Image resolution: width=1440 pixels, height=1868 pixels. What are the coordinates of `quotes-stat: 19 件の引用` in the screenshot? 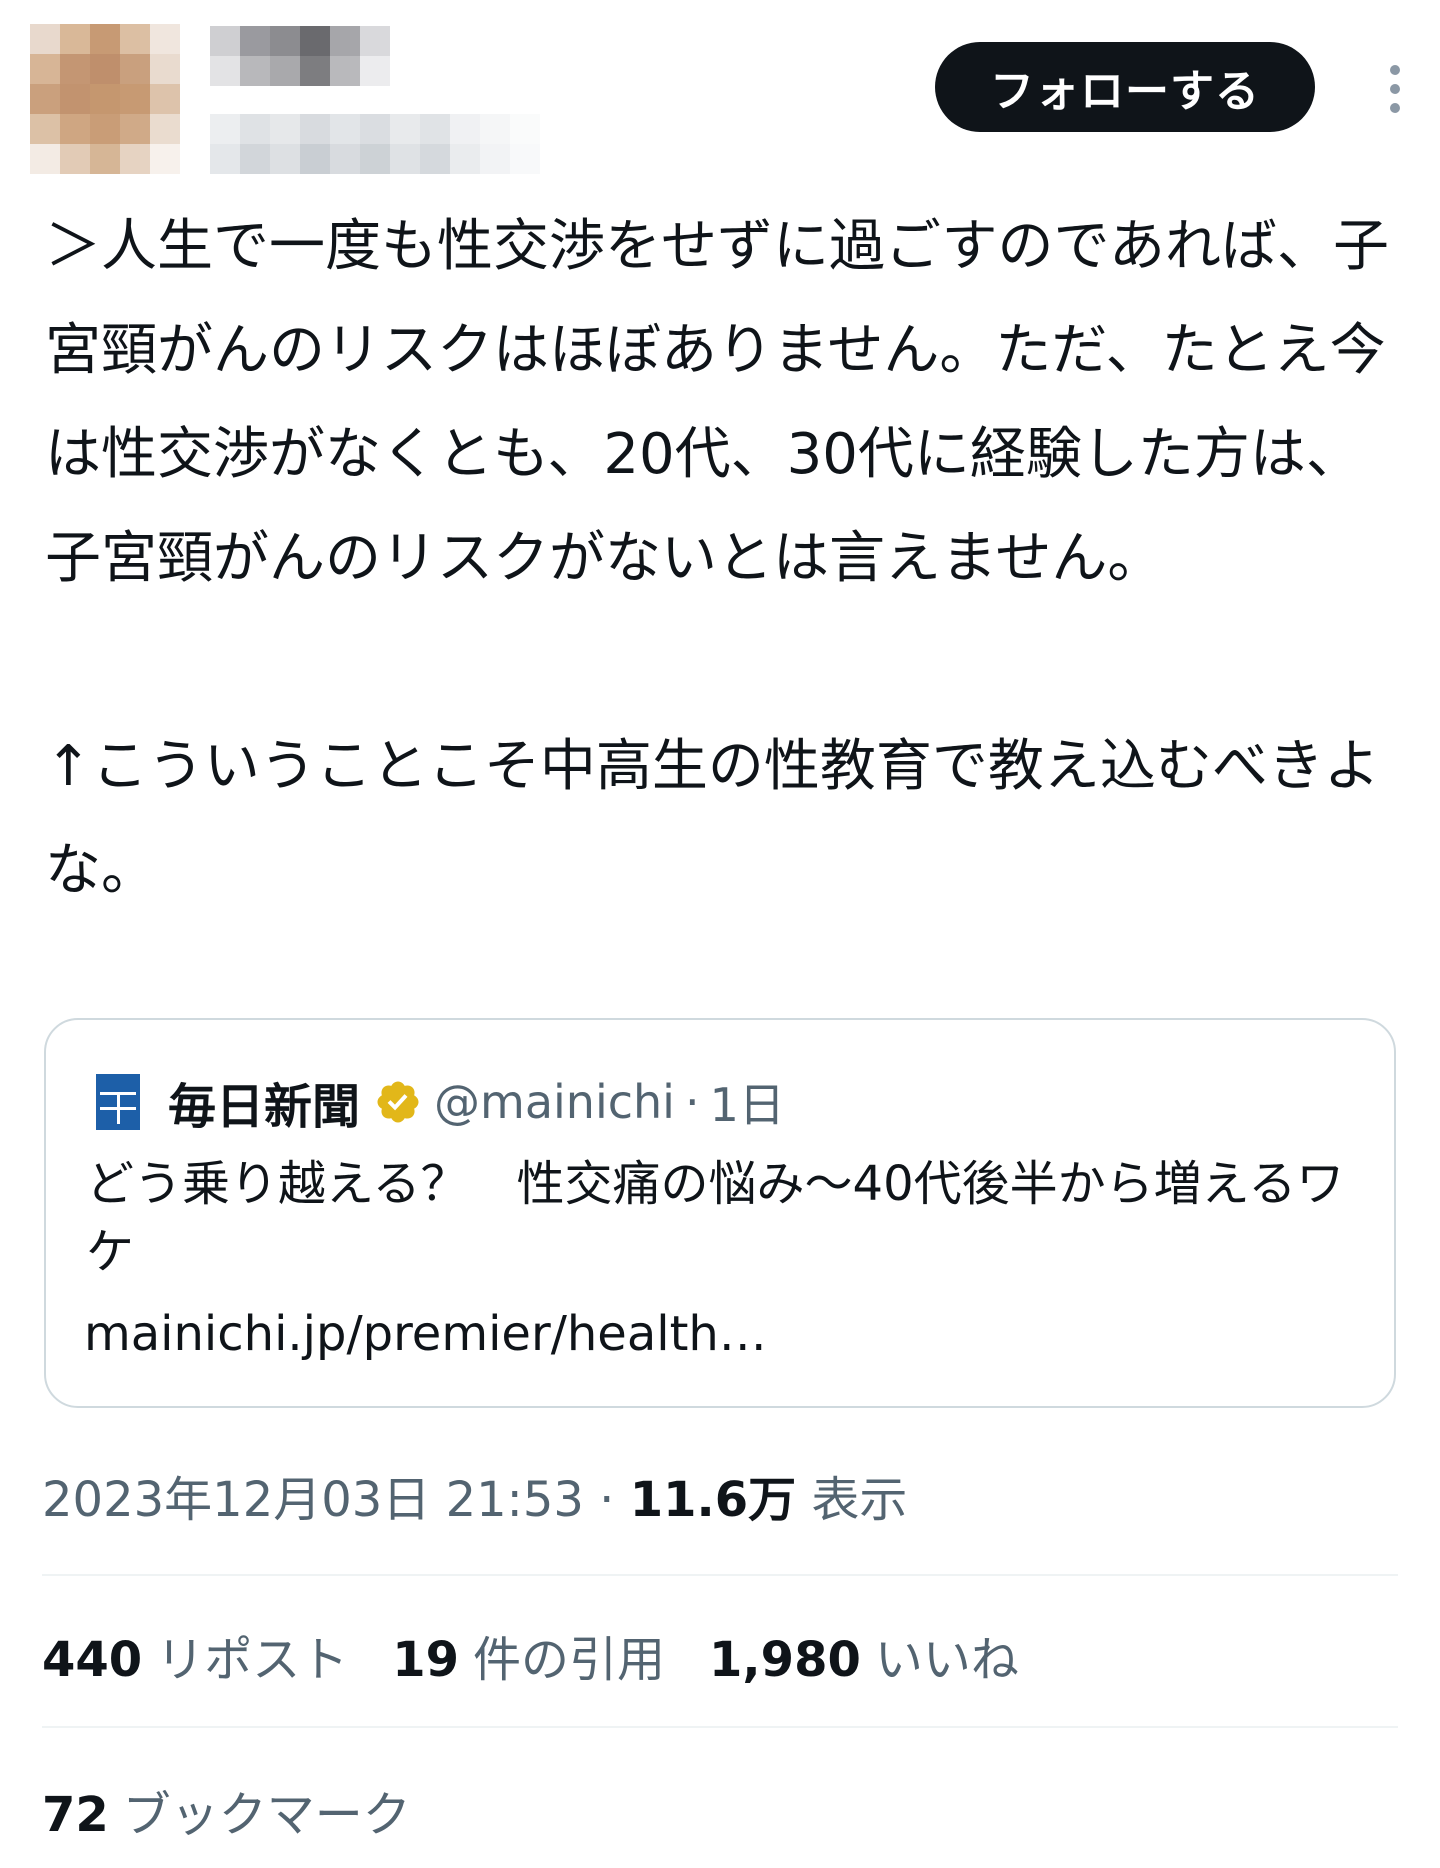 It's located at (528, 1655).